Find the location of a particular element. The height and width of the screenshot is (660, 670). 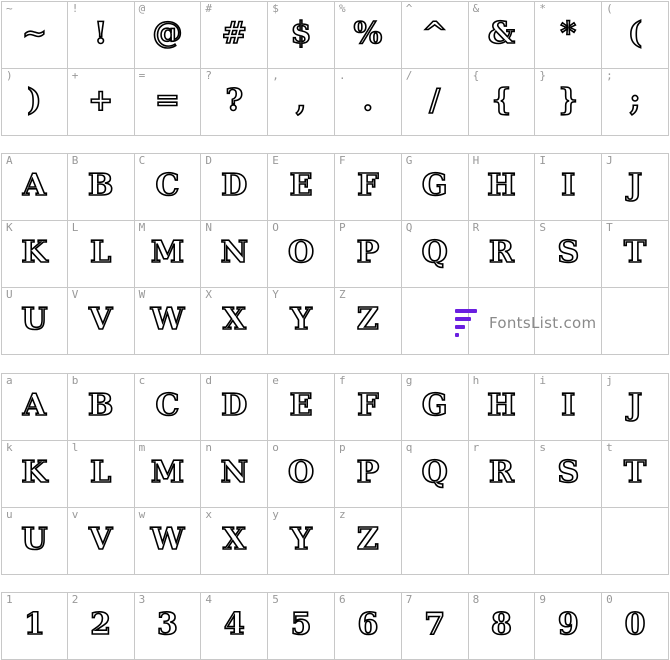

glyph-cell: .. is located at coordinates (368, 102).